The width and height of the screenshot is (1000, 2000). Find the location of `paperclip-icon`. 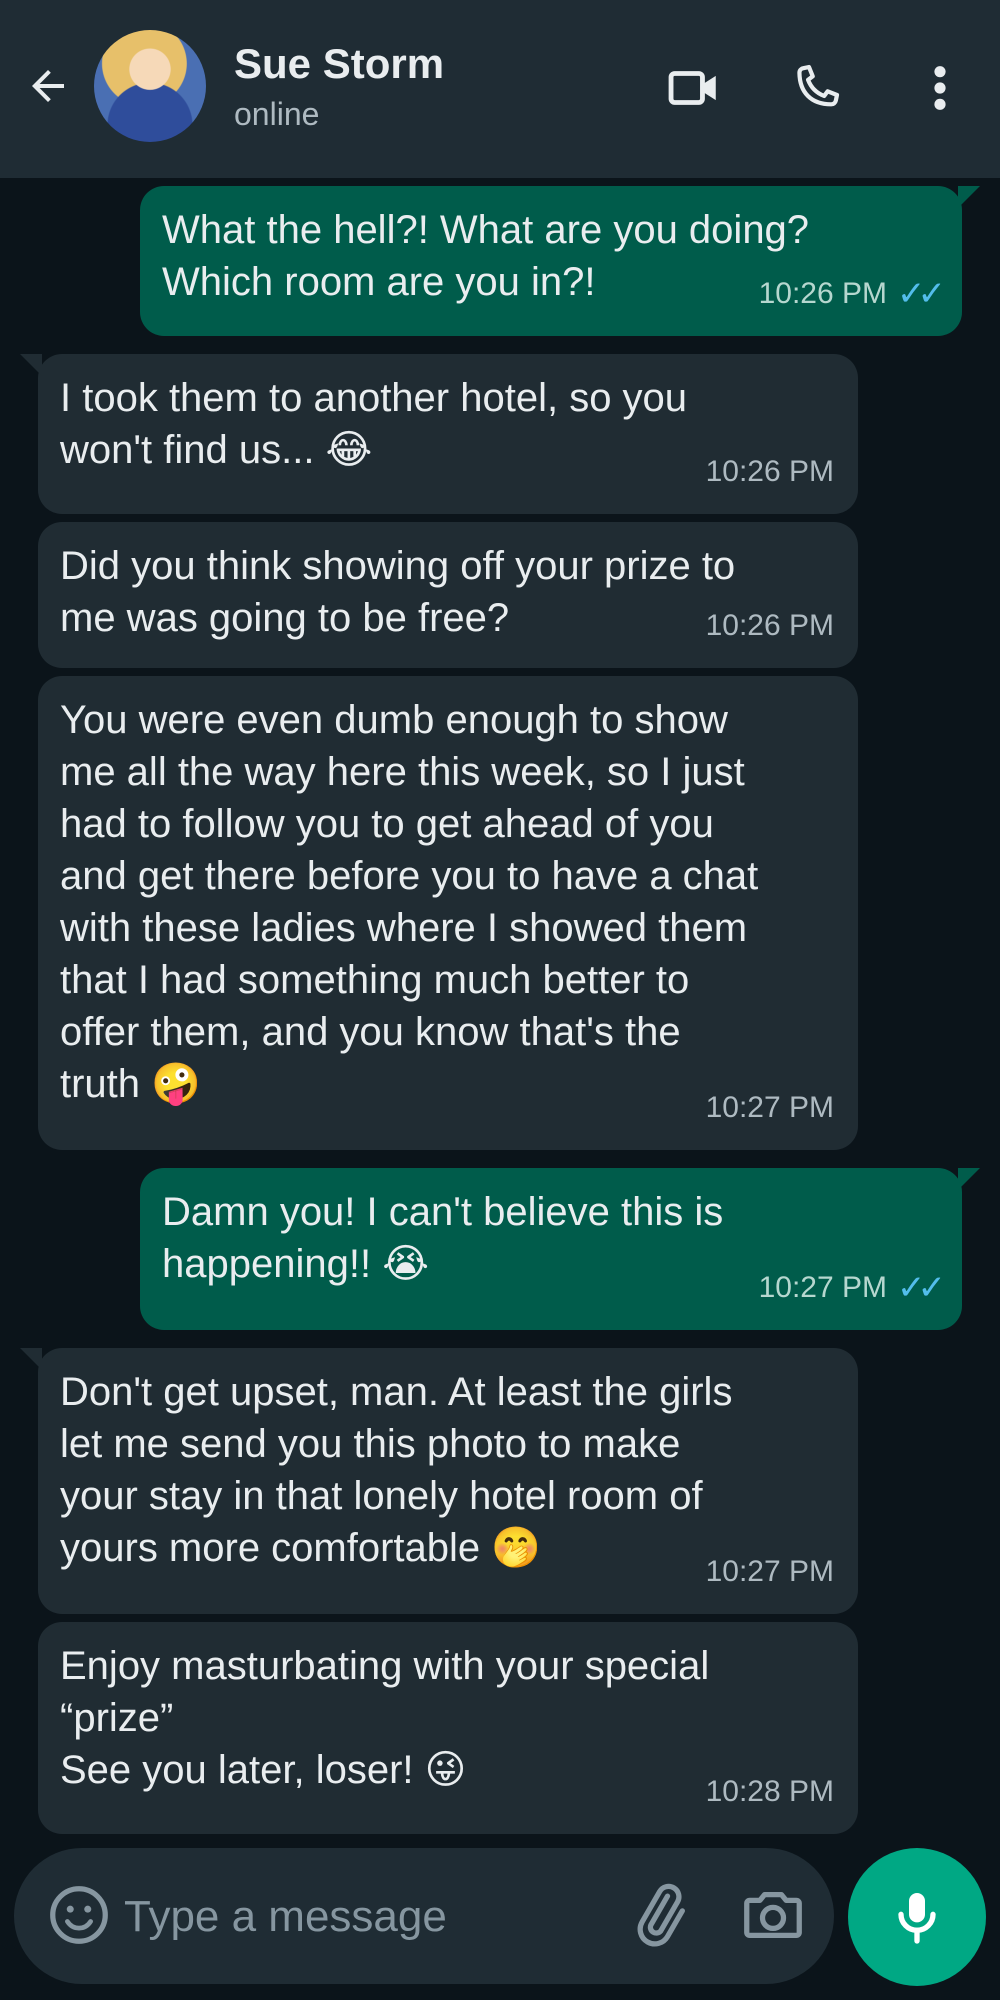

paperclip-icon is located at coordinates (661, 1915).